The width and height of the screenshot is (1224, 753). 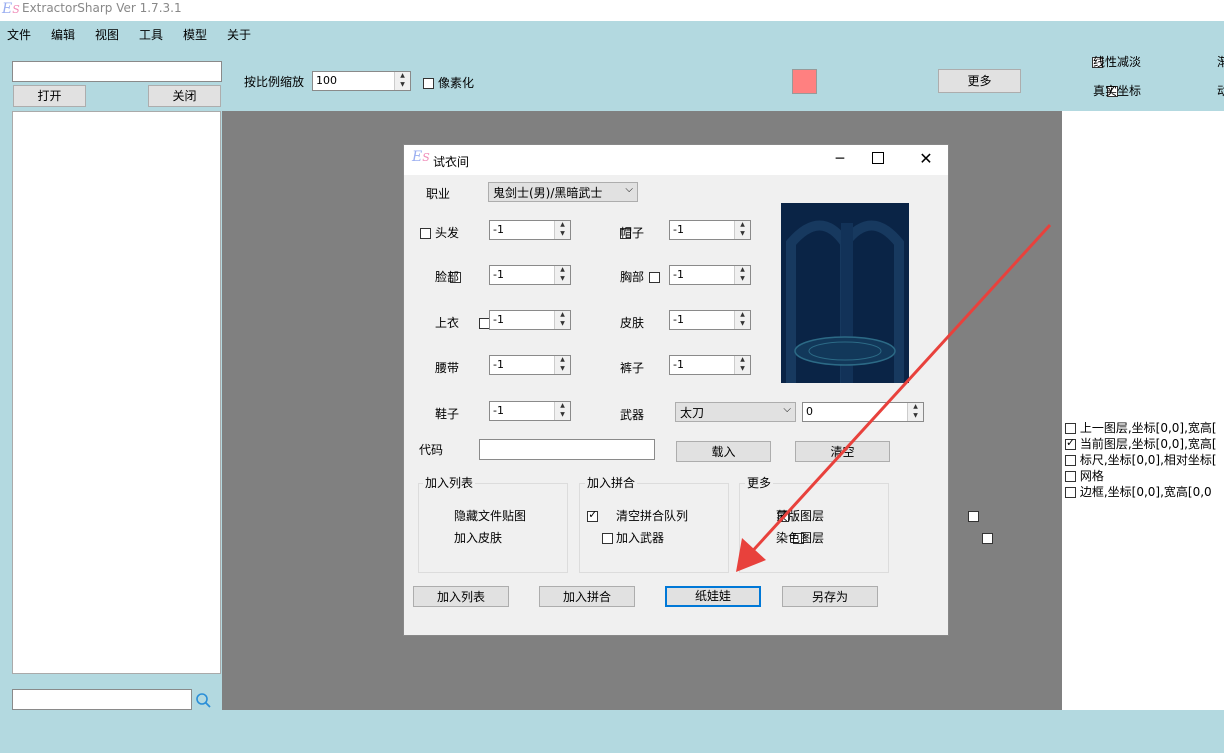 What do you see at coordinates (447, 414) in the screenshot?
I see `shoes-label: 鞋子` at bounding box center [447, 414].